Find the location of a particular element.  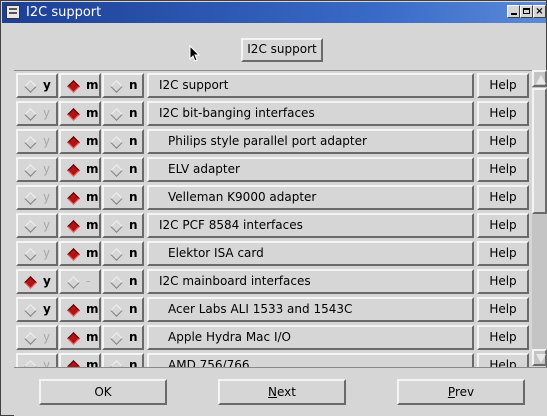

next-button: Next is located at coordinates (282, 392).